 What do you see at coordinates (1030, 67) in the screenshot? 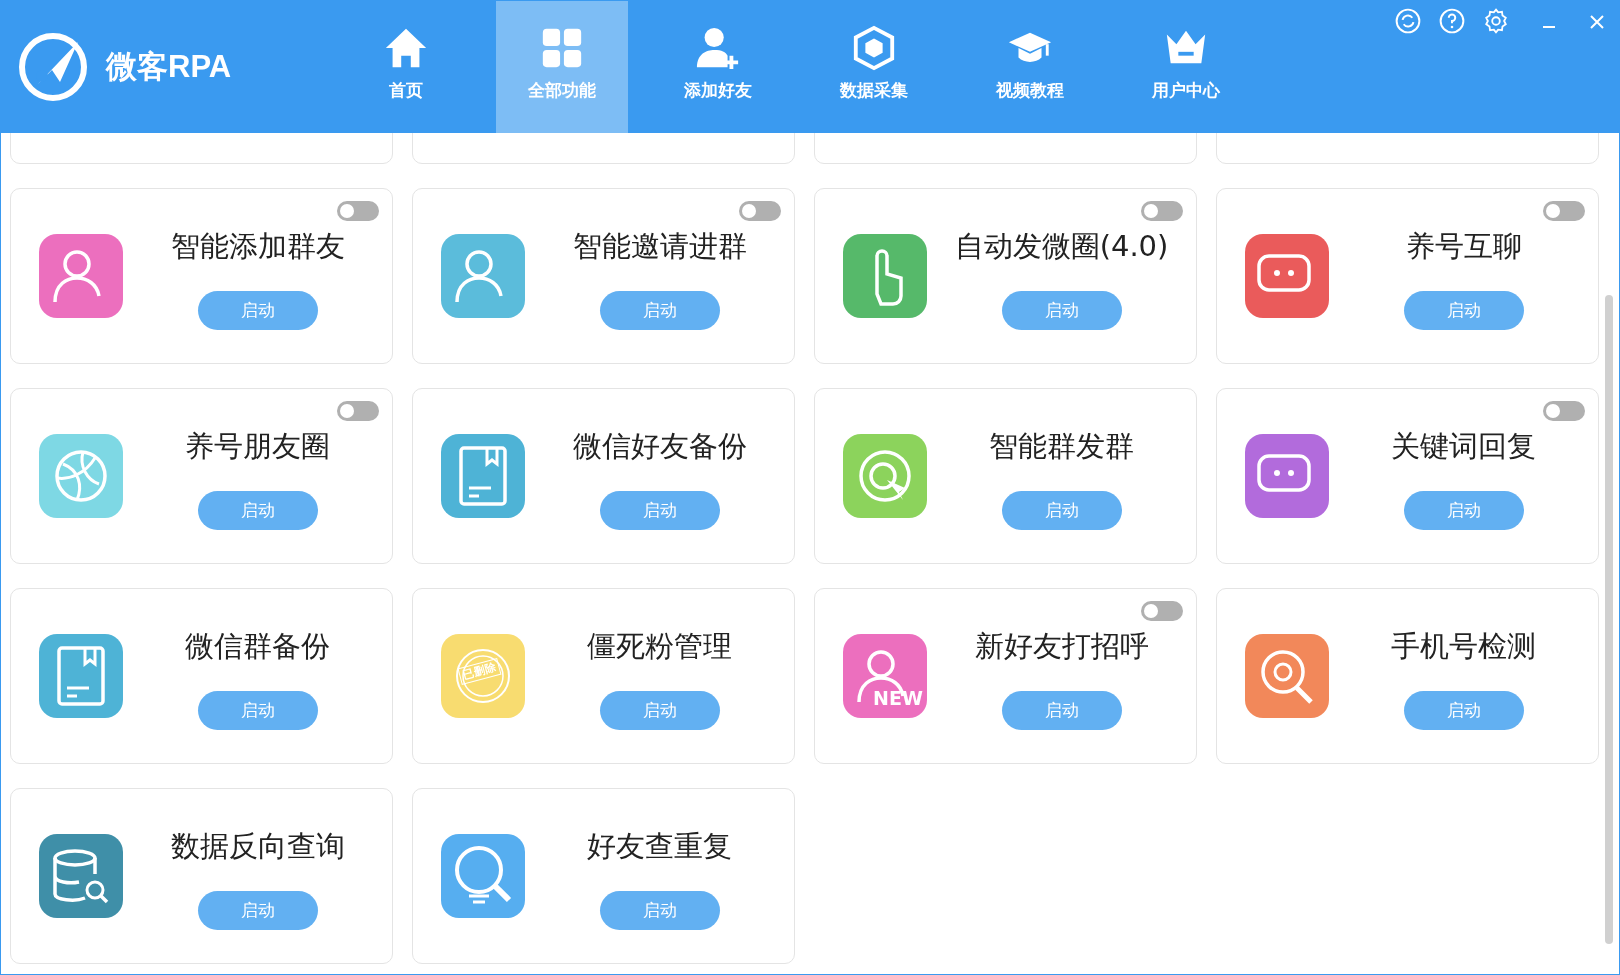
I see `nav-tab: 视频教程` at bounding box center [1030, 67].